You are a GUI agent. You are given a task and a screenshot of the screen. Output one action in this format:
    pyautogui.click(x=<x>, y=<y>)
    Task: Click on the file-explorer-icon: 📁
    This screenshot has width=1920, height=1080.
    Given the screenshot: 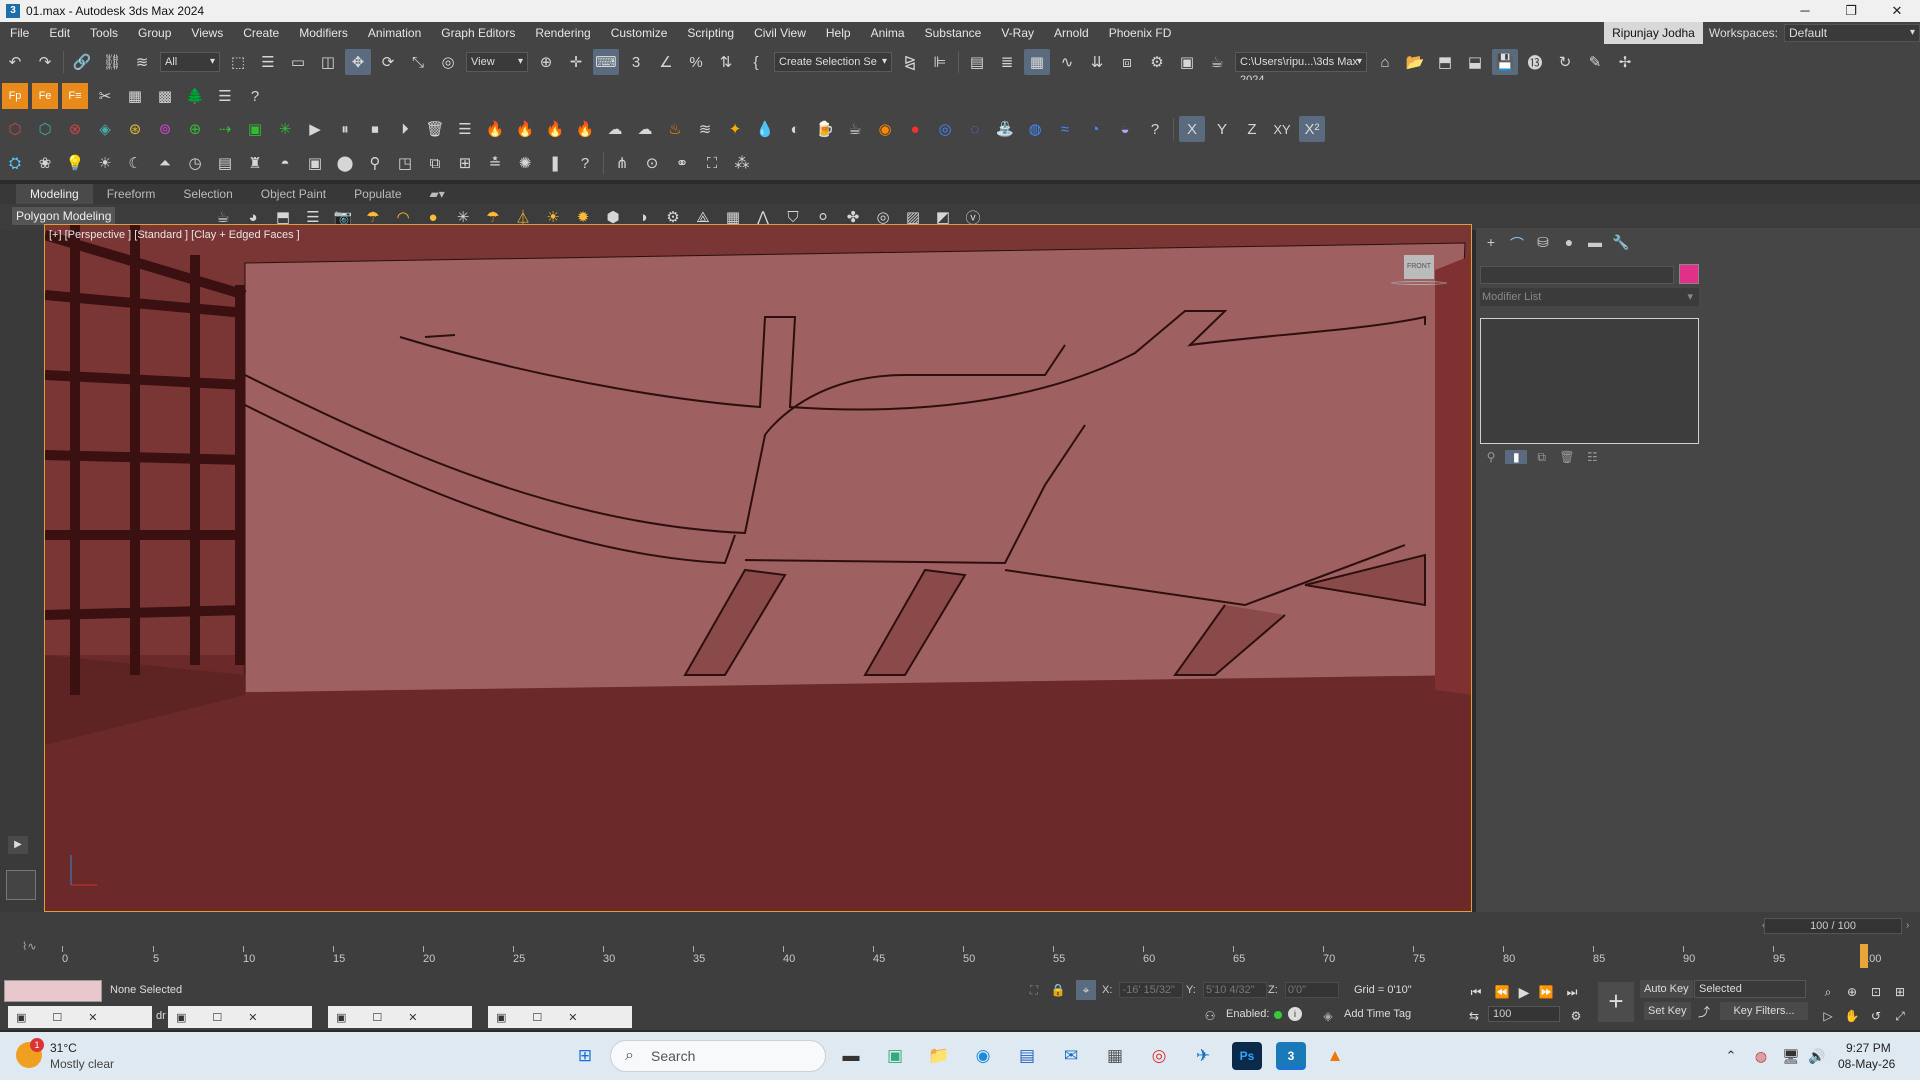 What is the action you would take?
    pyautogui.click(x=939, y=1056)
    